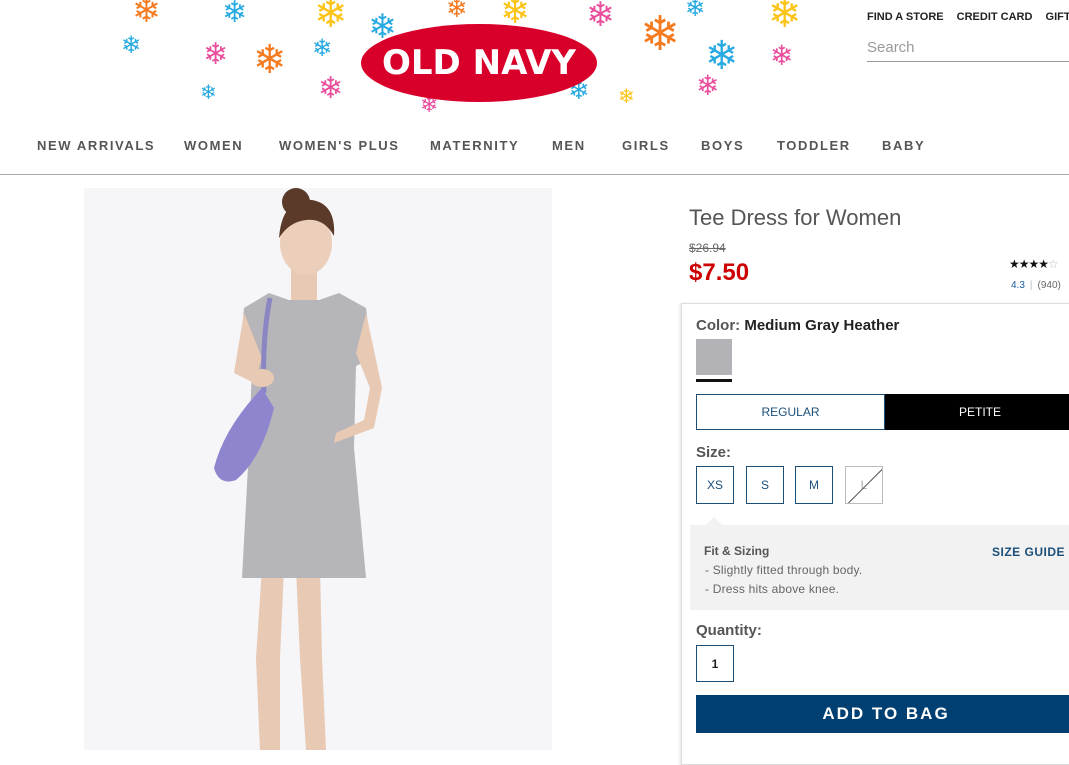 This screenshot has height=765, width=1069. What do you see at coordinates (1049, 285) in the screenshot?
I see `review-count: (940)` at bounding box center [1049, 285].